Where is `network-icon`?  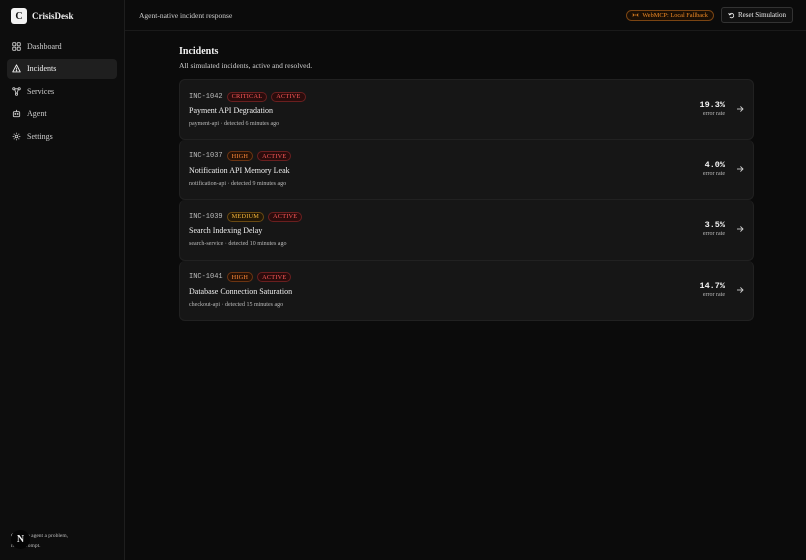 network-icon is located at coordinates (16, 91).